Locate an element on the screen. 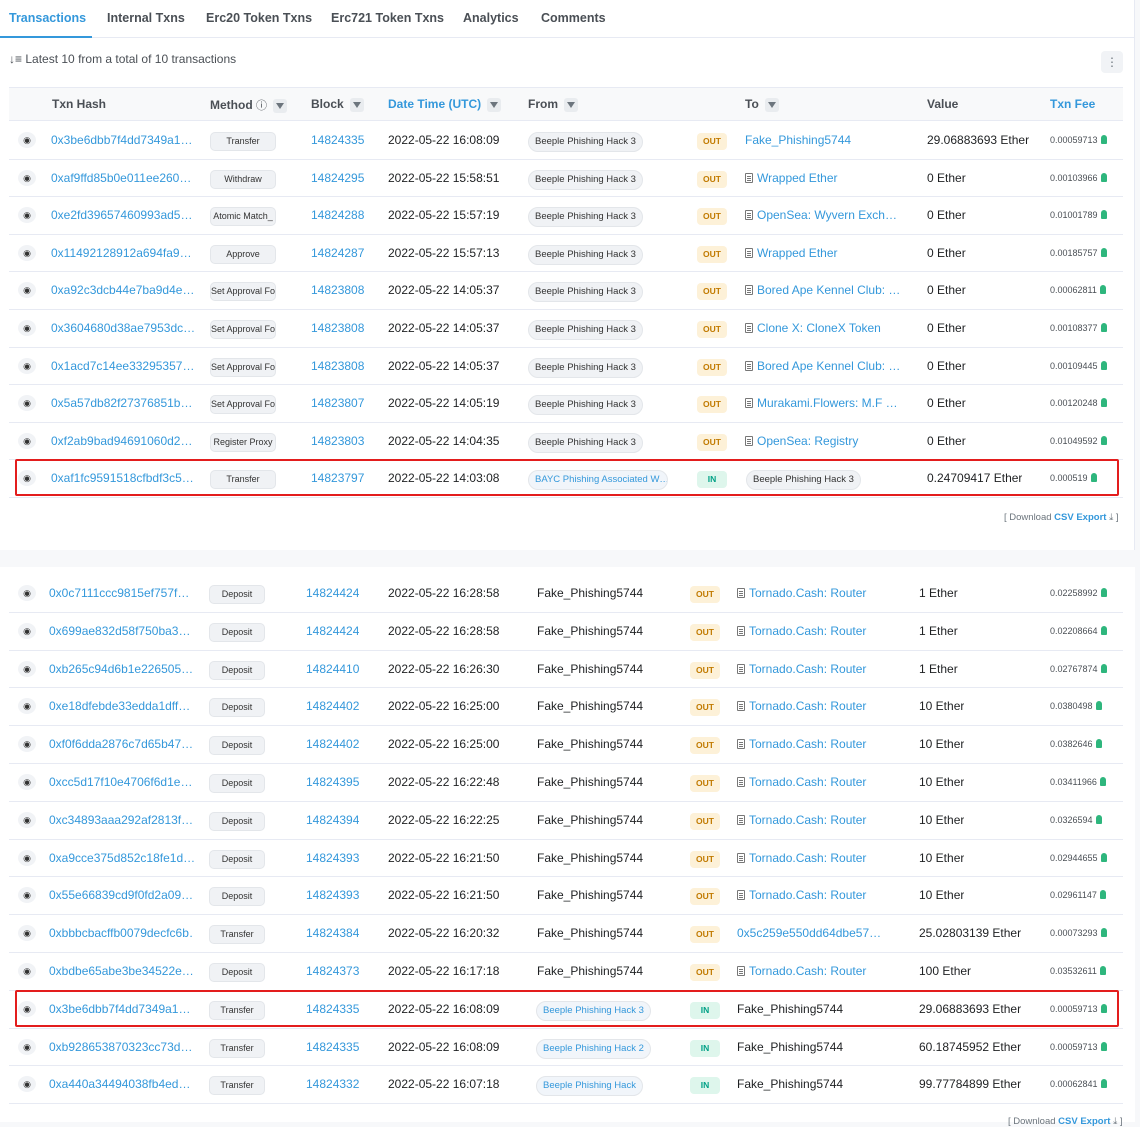 Image resolution: width=1140 pixels, height=1127 pixels. to-address: Fake_Phishing5744 is located at coordinates (825, 140).